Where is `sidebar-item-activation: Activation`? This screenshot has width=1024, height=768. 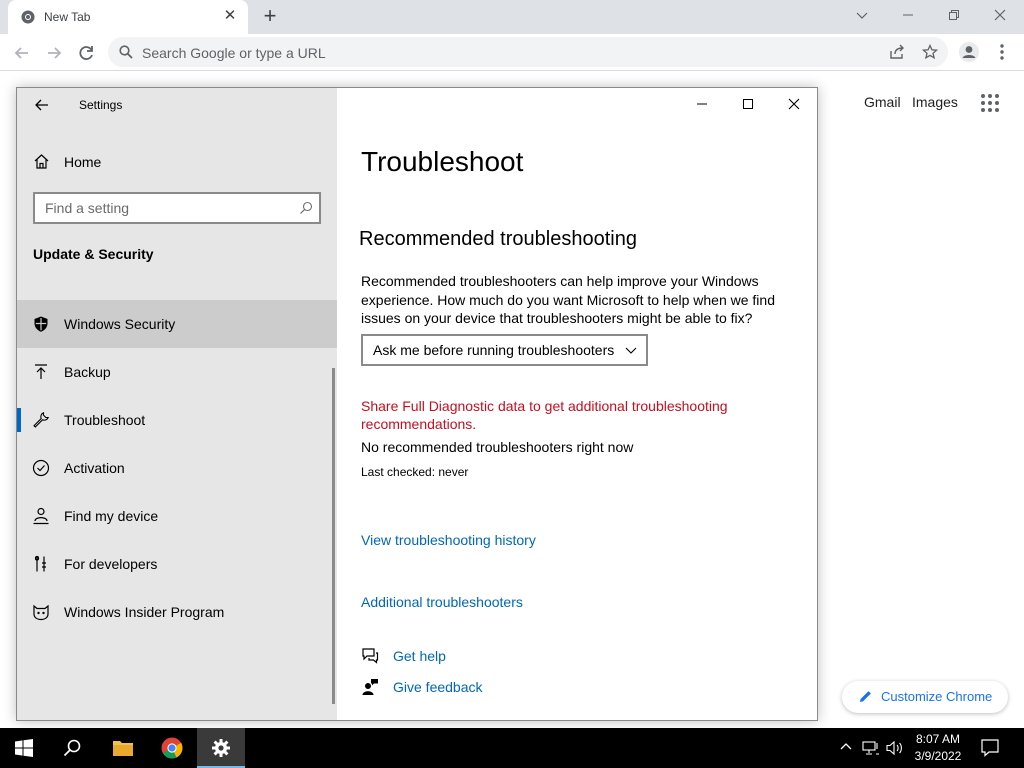 sidebar-item-activation: Activation is located at coordinates (177, 468).